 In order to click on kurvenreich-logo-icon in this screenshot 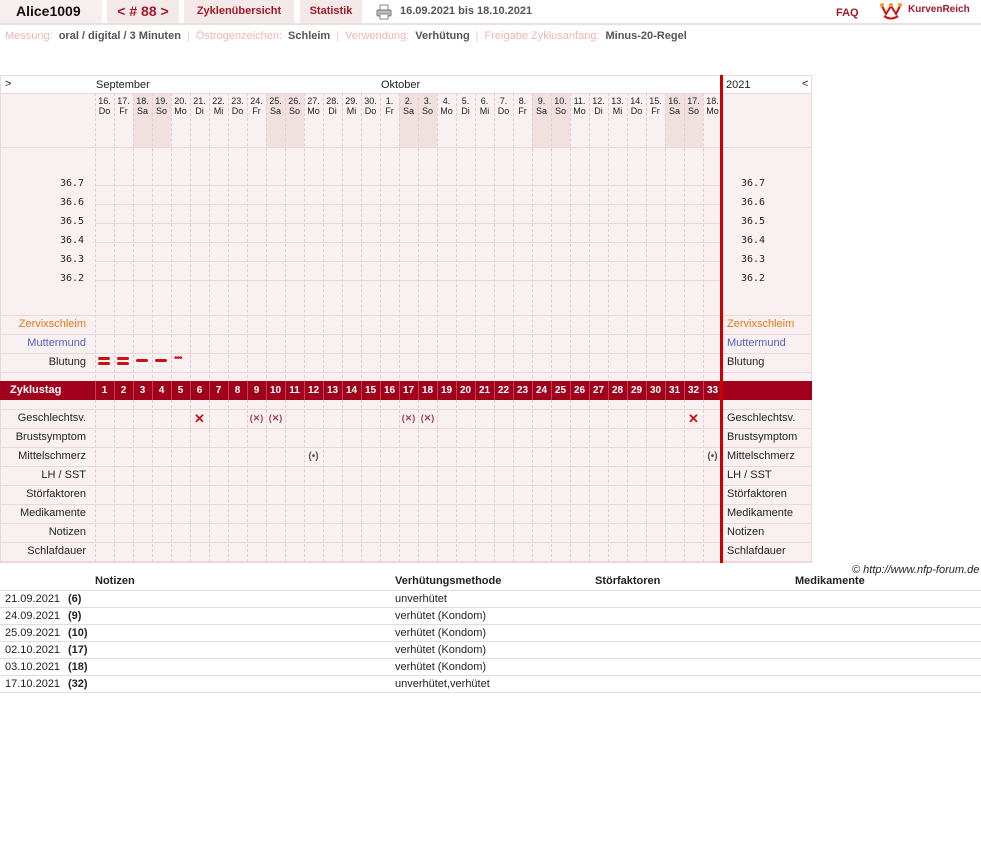, I will do `click(891, 11)`.